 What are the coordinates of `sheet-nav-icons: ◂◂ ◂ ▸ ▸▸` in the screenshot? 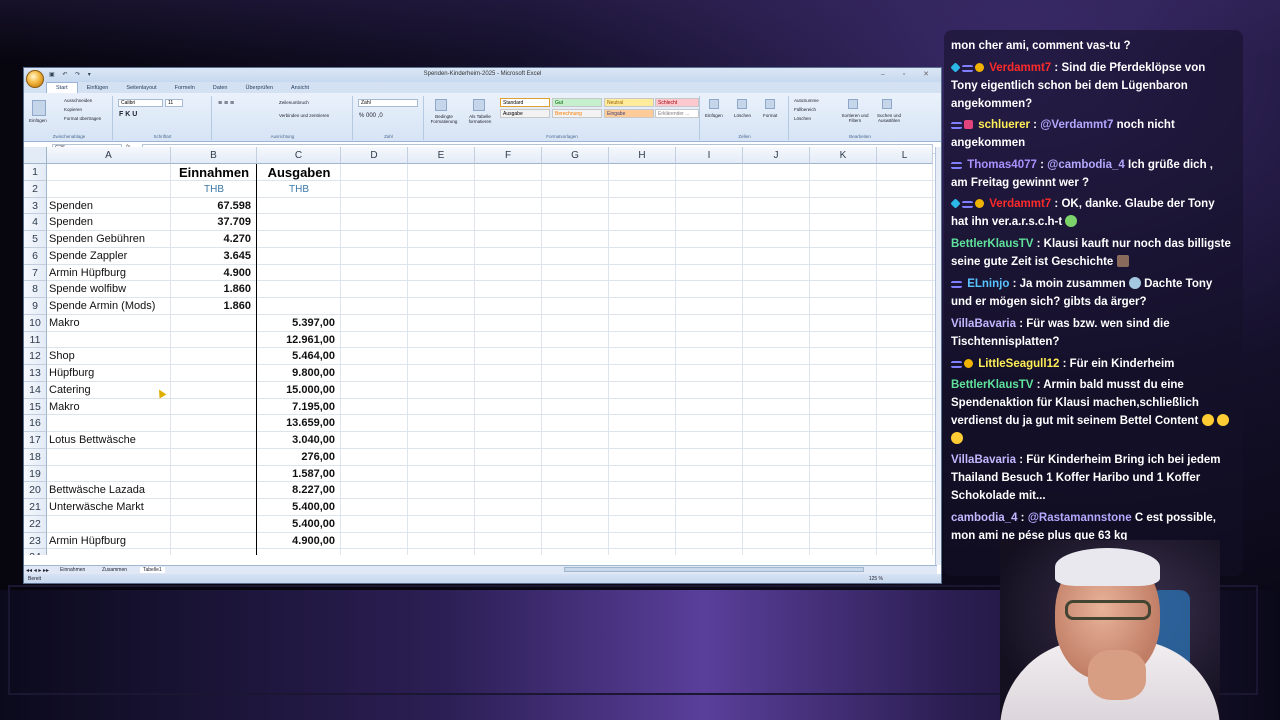 It's located at (37, 570).